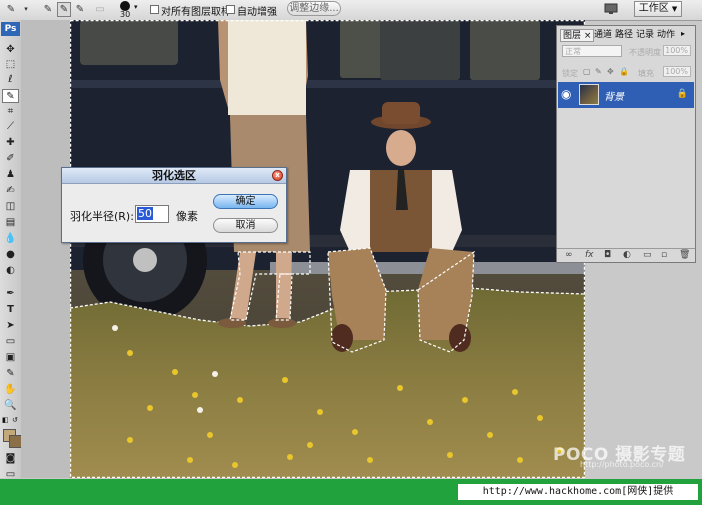 Image resolution: width=702 pixels, height=505 pixels. Describe the element at coordinates (611, 8) in the screenshot. I see `screen-mode-icon` at that location.